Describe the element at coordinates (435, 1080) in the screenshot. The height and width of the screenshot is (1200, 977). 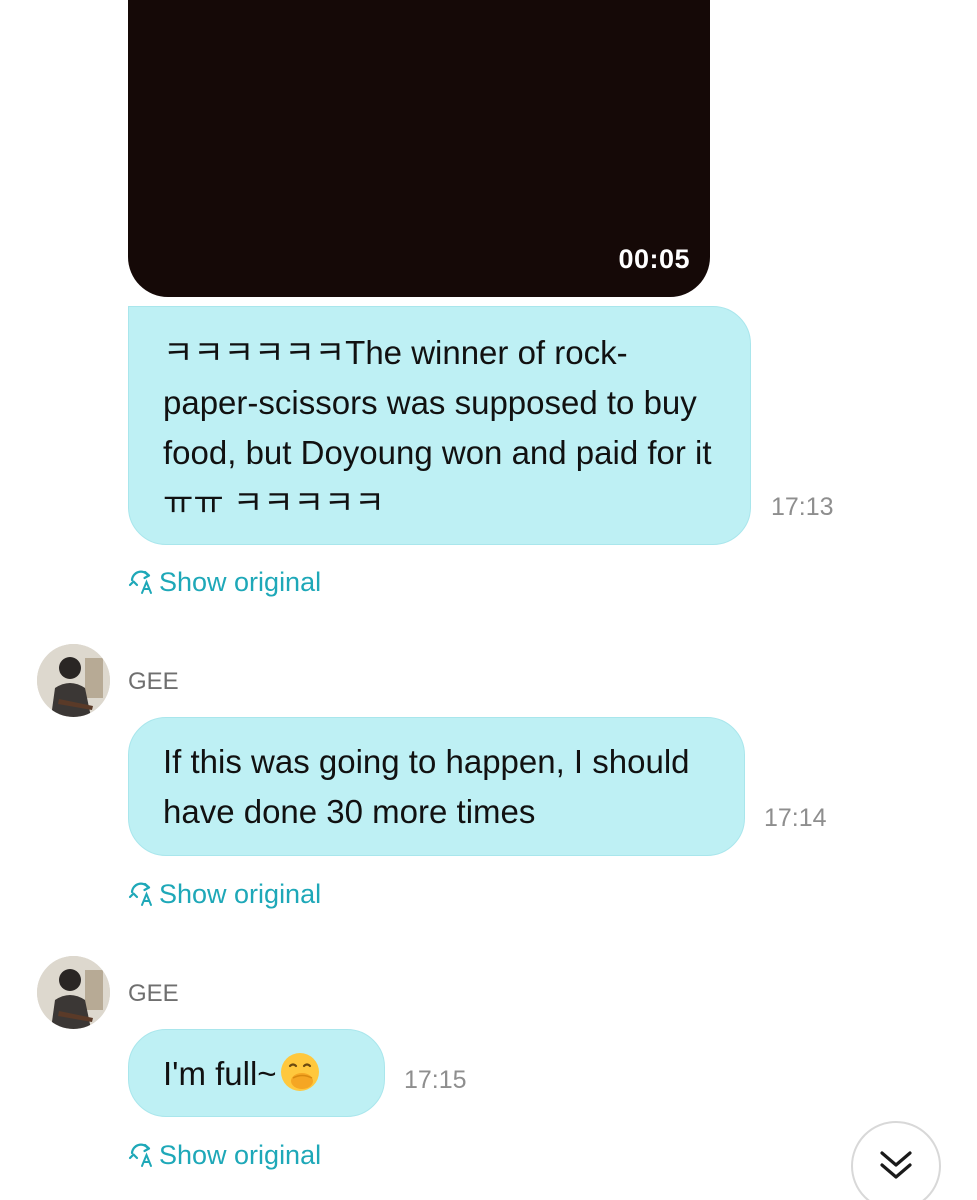
I see `message-timestamp: 17:15` at that location.